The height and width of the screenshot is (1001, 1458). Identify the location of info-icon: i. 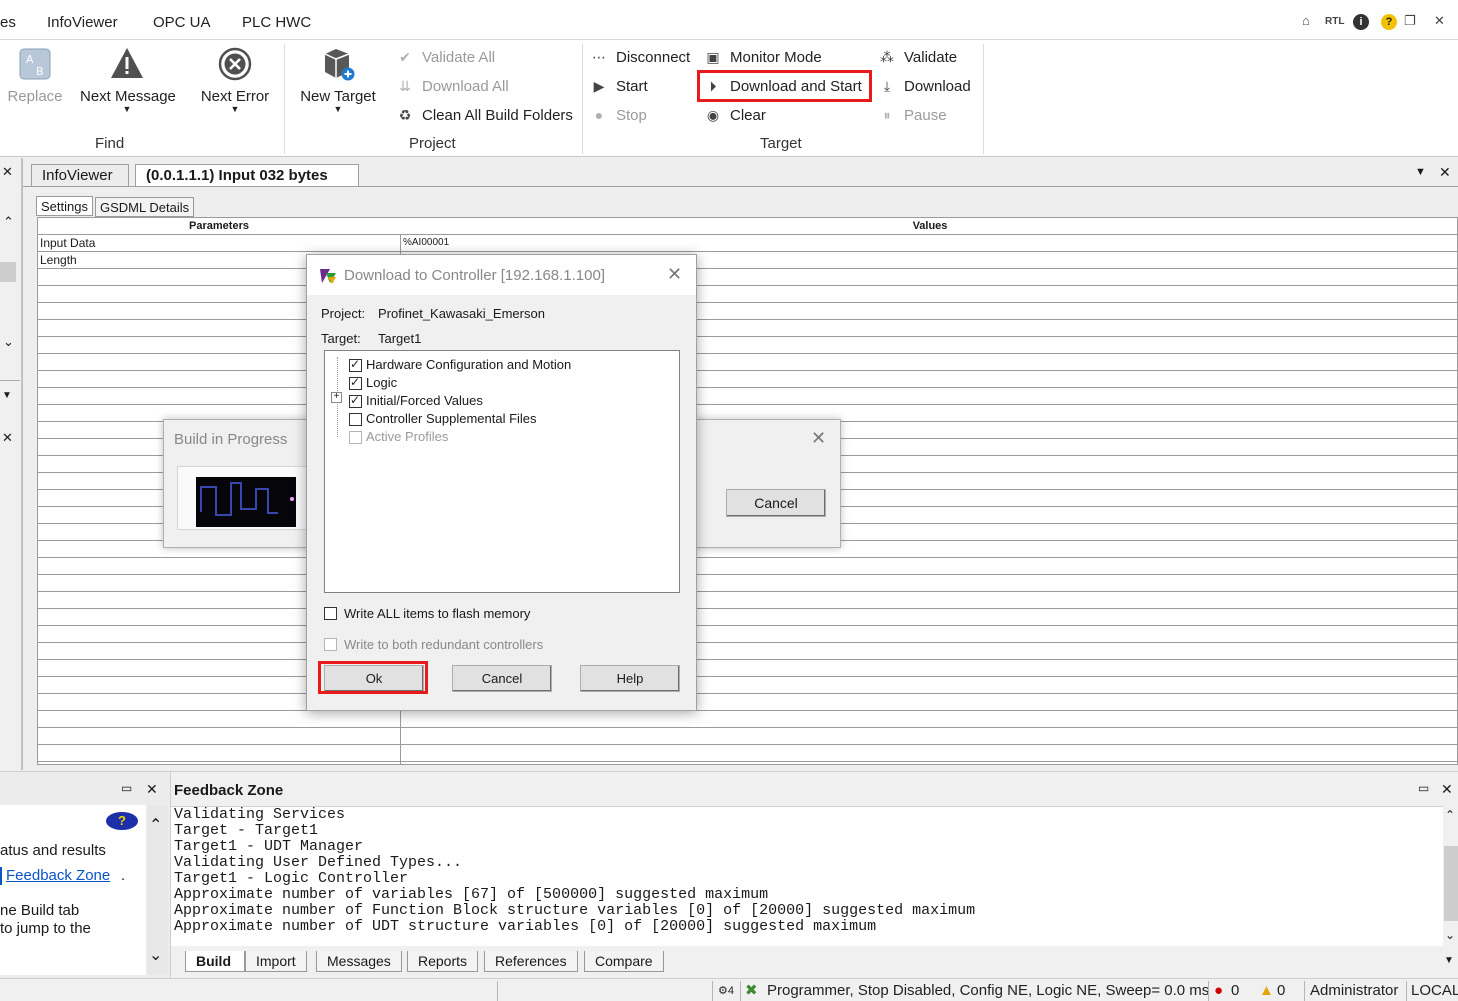
(1361, 22).